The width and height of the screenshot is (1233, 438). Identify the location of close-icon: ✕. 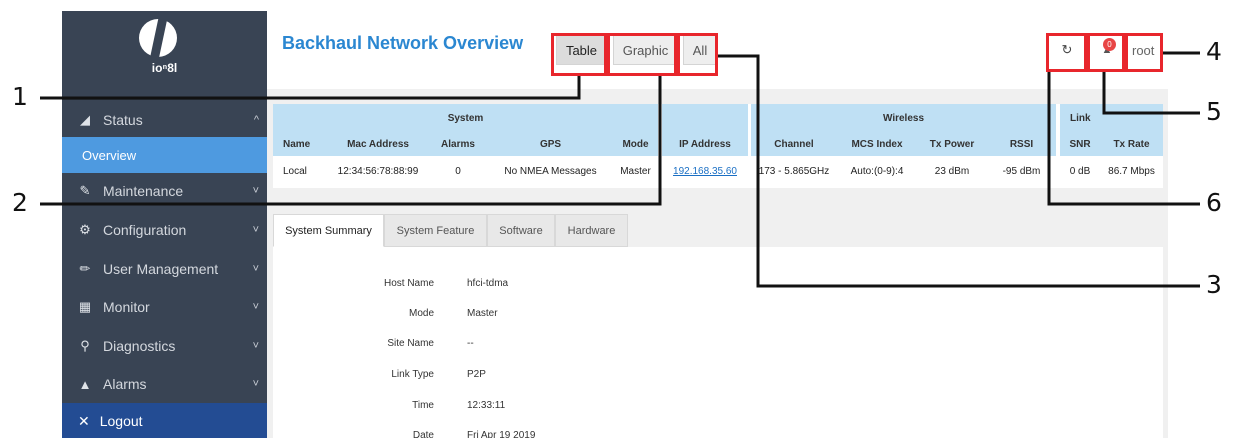
(84, 420).